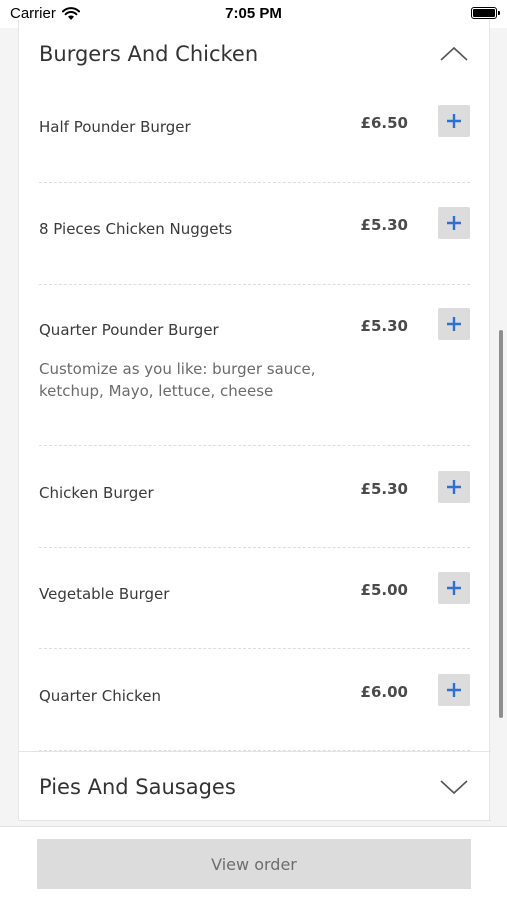  Describe the element at coordinates (384, 692) in the screenshot. I see `item-price: £6.00` at that location.